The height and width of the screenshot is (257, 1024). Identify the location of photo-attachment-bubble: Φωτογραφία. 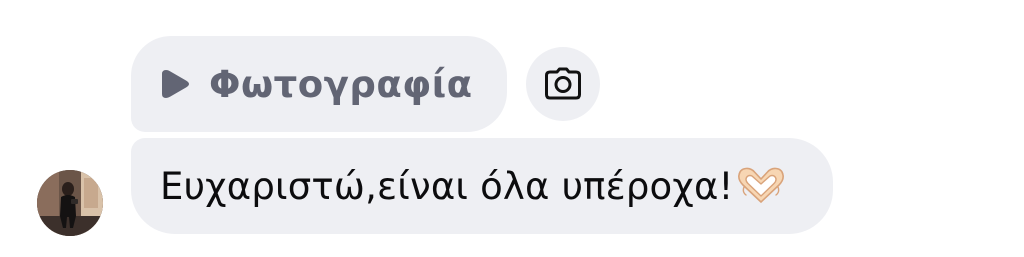
(319, 84).